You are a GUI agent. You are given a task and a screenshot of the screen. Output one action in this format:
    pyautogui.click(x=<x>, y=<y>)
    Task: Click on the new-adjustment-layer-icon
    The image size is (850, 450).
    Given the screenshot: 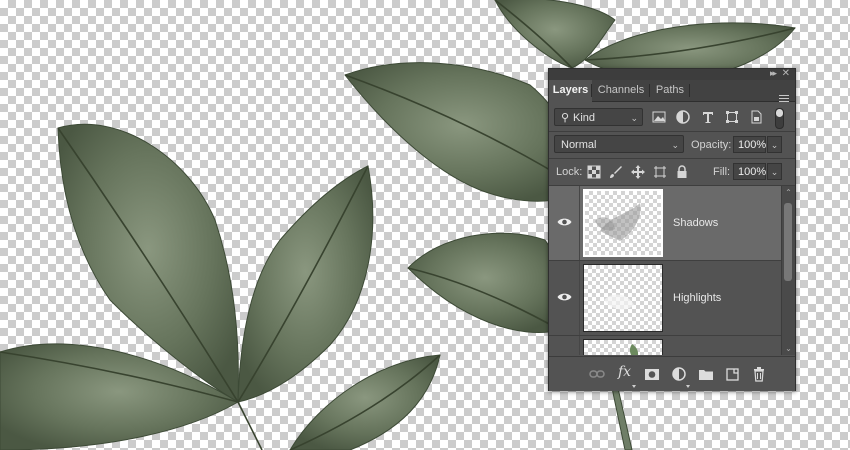 What is the action you would take?
    pyautogui.click(x=679, y=374)
    